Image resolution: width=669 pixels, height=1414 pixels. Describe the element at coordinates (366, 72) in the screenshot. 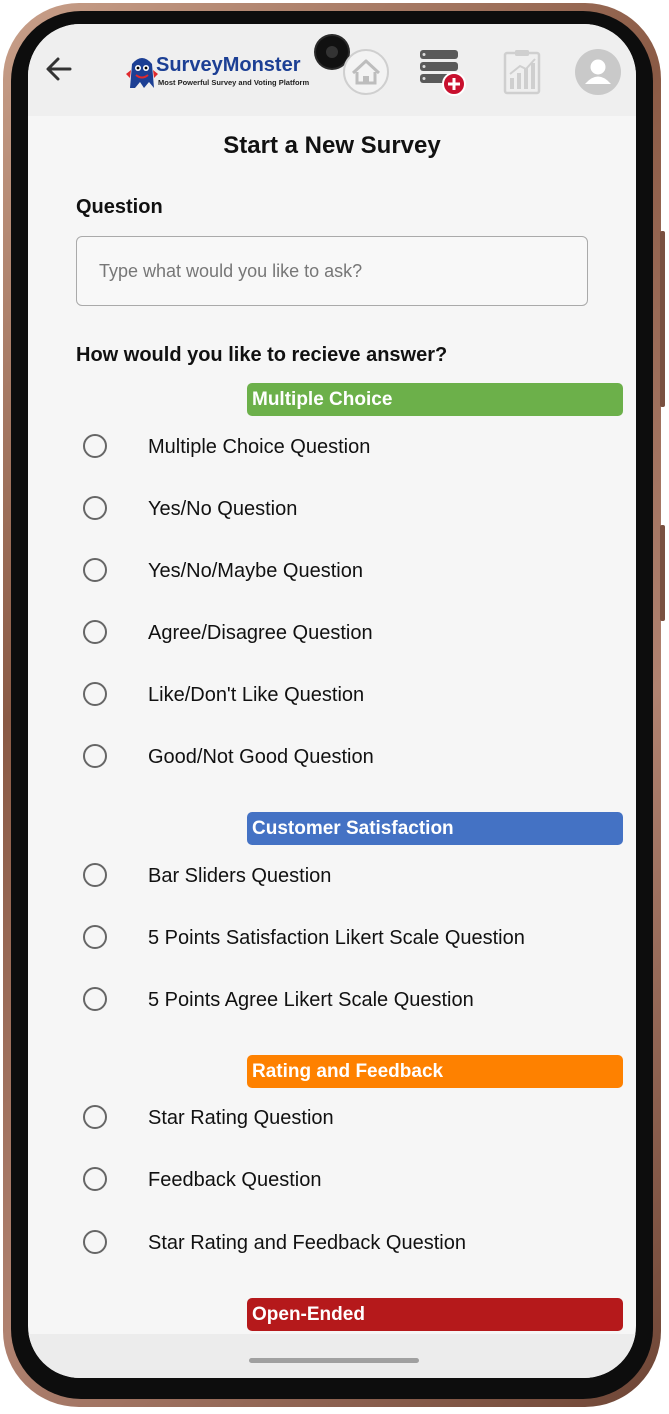

I see `home-icon` at that location.